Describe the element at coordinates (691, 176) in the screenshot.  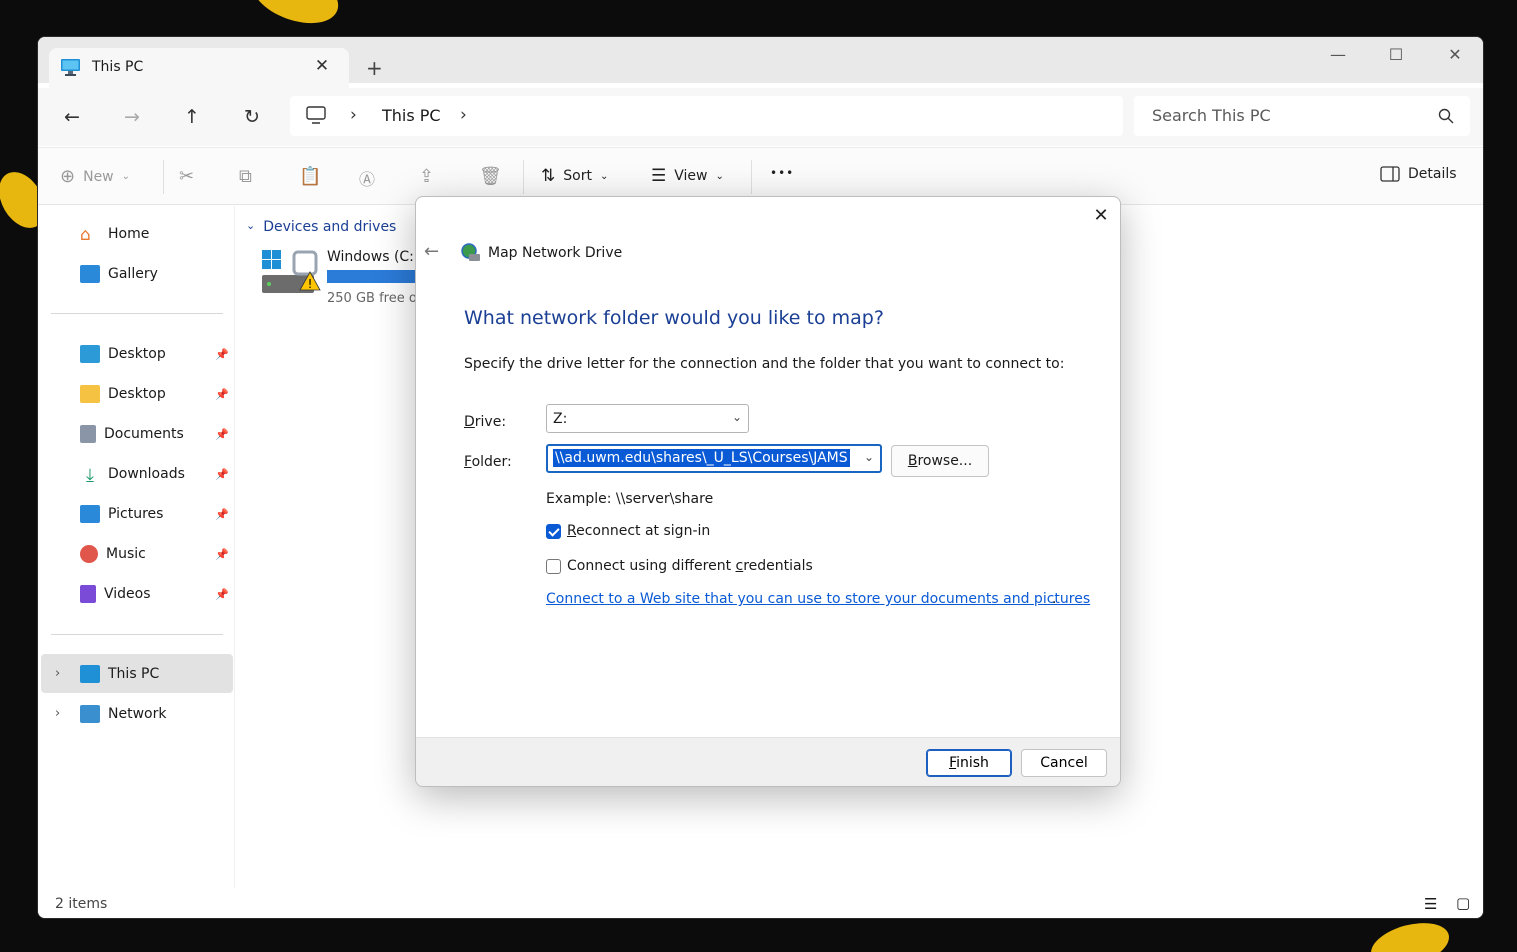
I see `view-label: View` at that location.